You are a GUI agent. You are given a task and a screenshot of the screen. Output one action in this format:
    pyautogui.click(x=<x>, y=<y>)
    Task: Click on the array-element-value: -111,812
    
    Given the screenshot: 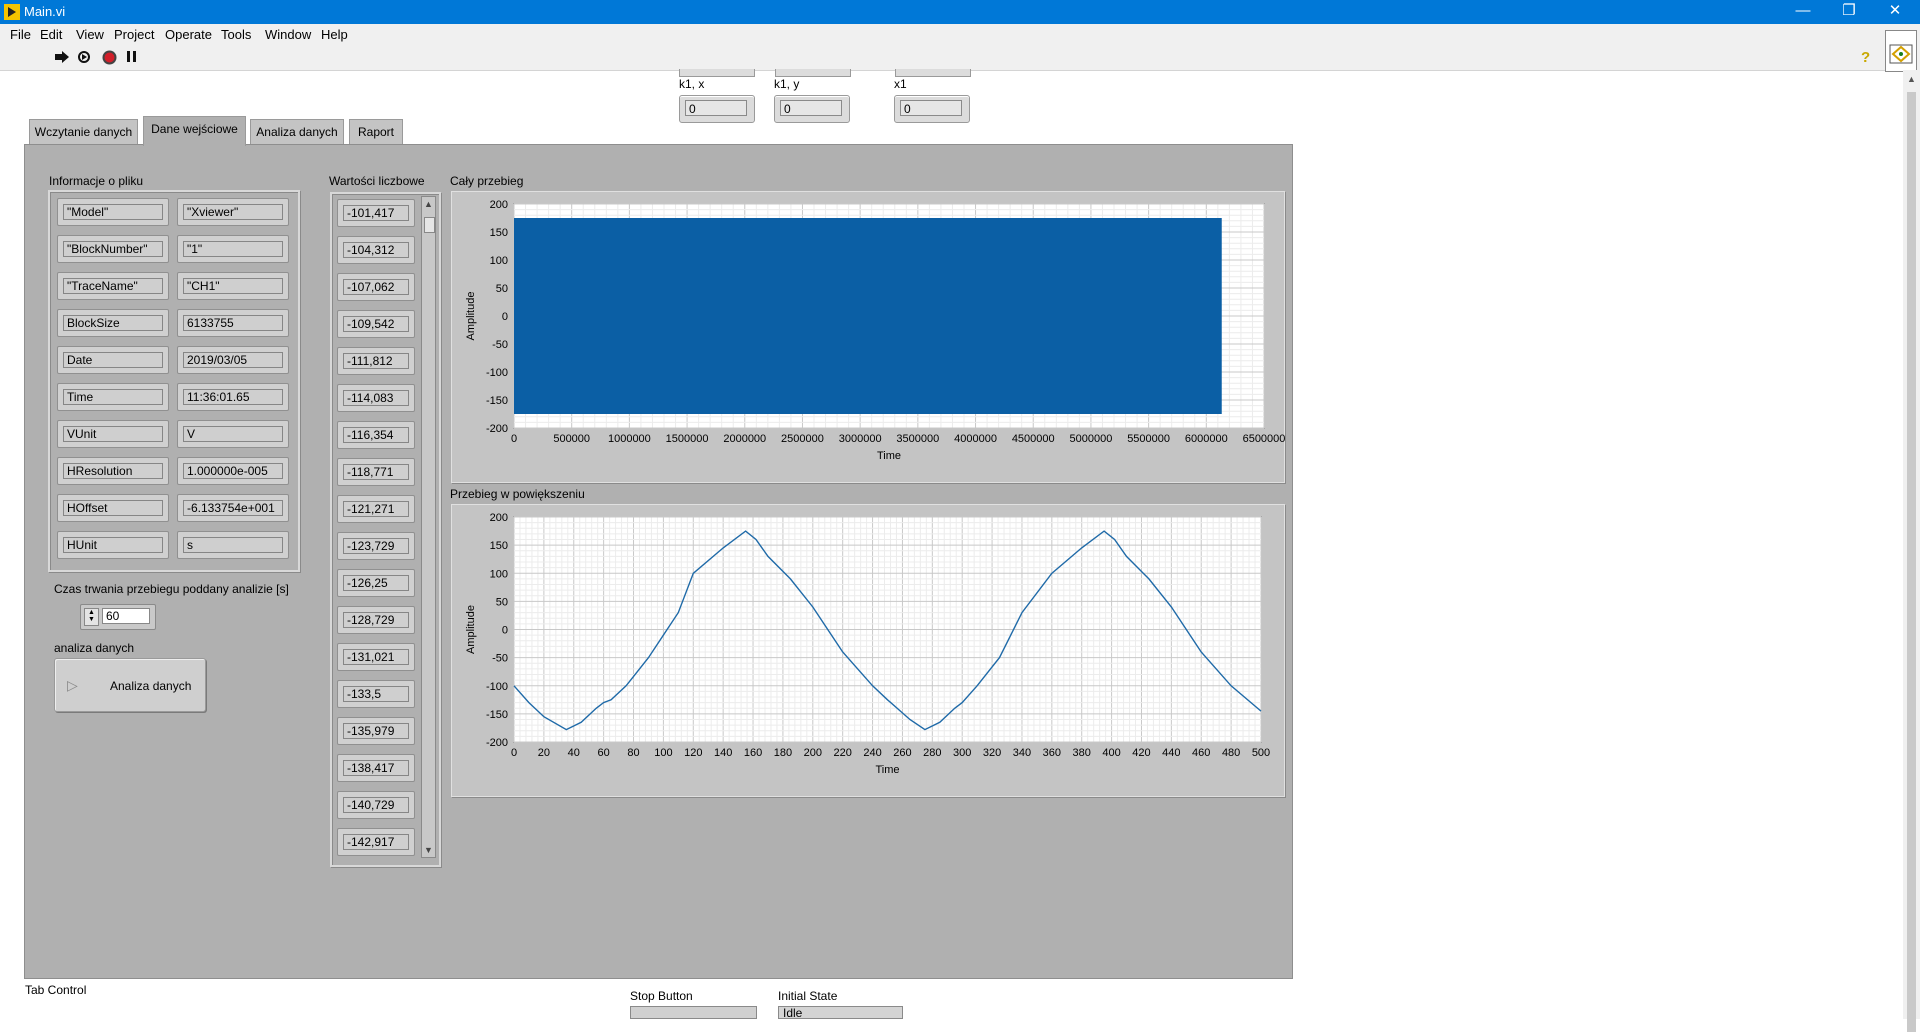 What is the action you would take?
    pyautogui.click(x=376, y=361)
    